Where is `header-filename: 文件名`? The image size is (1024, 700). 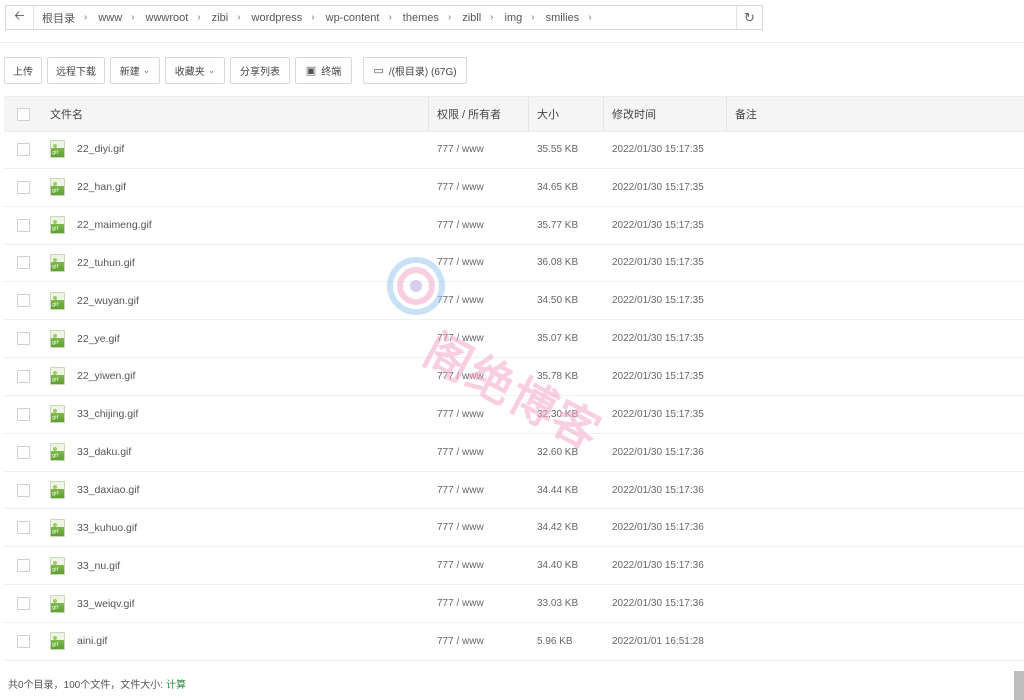
header-filename: 文件名 is located at coordinates (235, 114).